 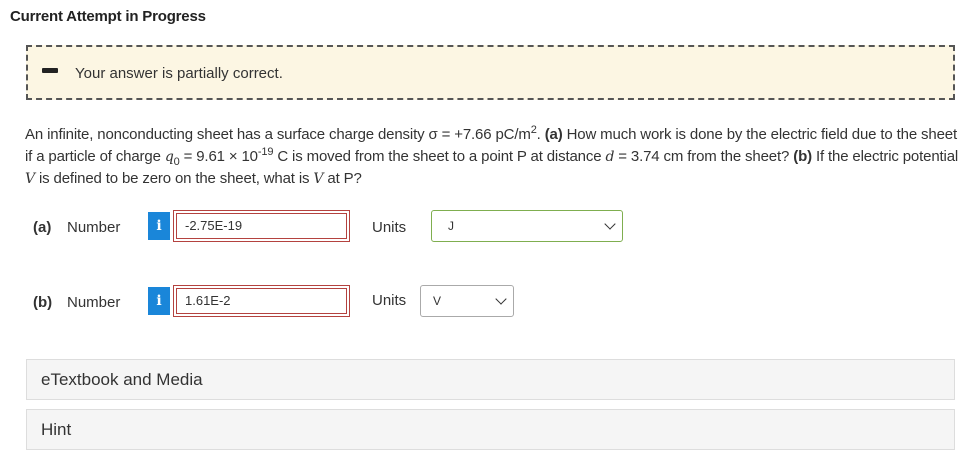 I want to click on part-a-answer-value: -2.75E-19, so click(x=261, y=226).